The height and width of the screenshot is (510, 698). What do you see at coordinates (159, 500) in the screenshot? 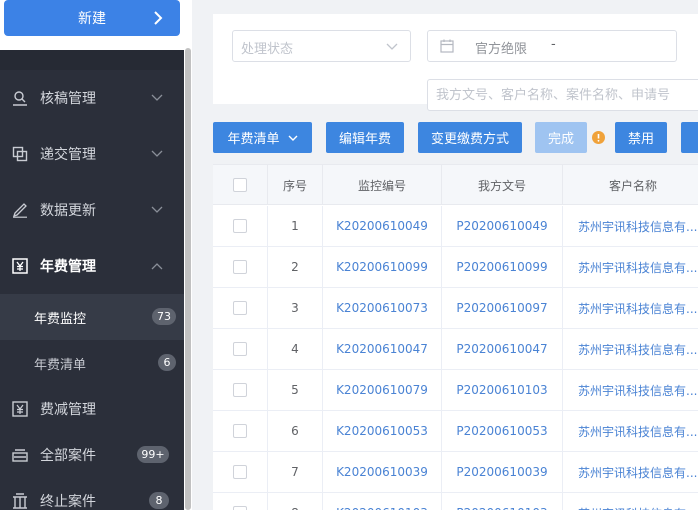
I see `count-badge: 8` at bounding box center [159, 500].